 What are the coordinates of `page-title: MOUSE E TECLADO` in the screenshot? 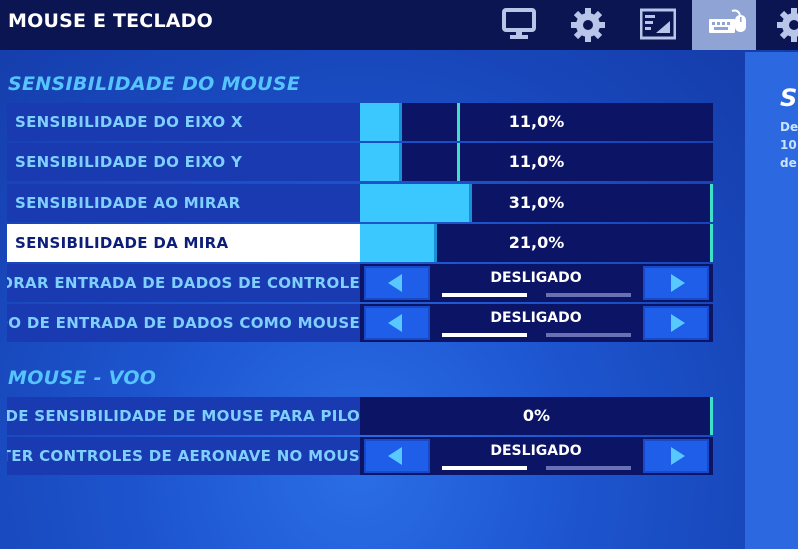 It's located at (110, 21).